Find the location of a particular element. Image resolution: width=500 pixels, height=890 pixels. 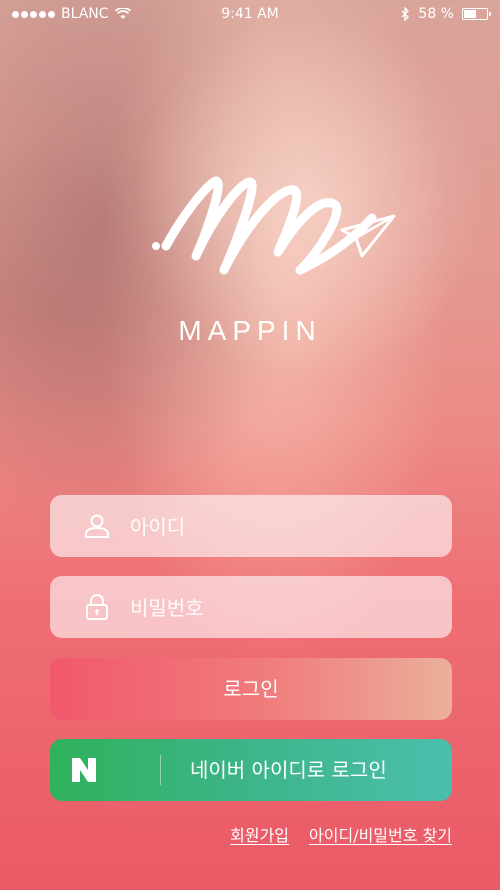

naver-login-button: 네이버 아이디로 로그인 is located at coordinates (251, 770).